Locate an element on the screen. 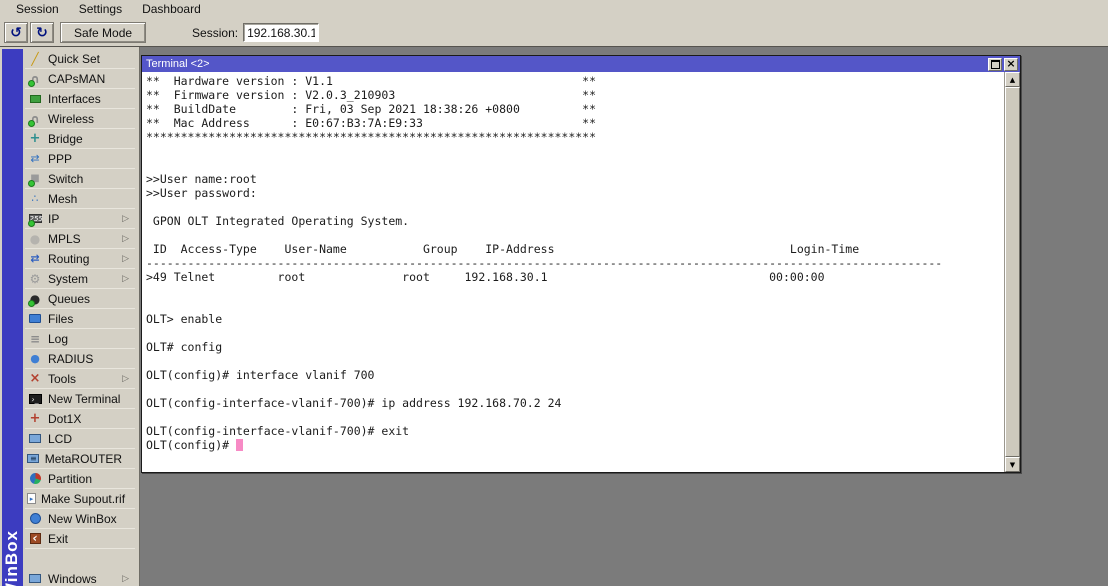 The image size is (1108, 586). scrollbar-thumb is located at coordinates (1012, 272).